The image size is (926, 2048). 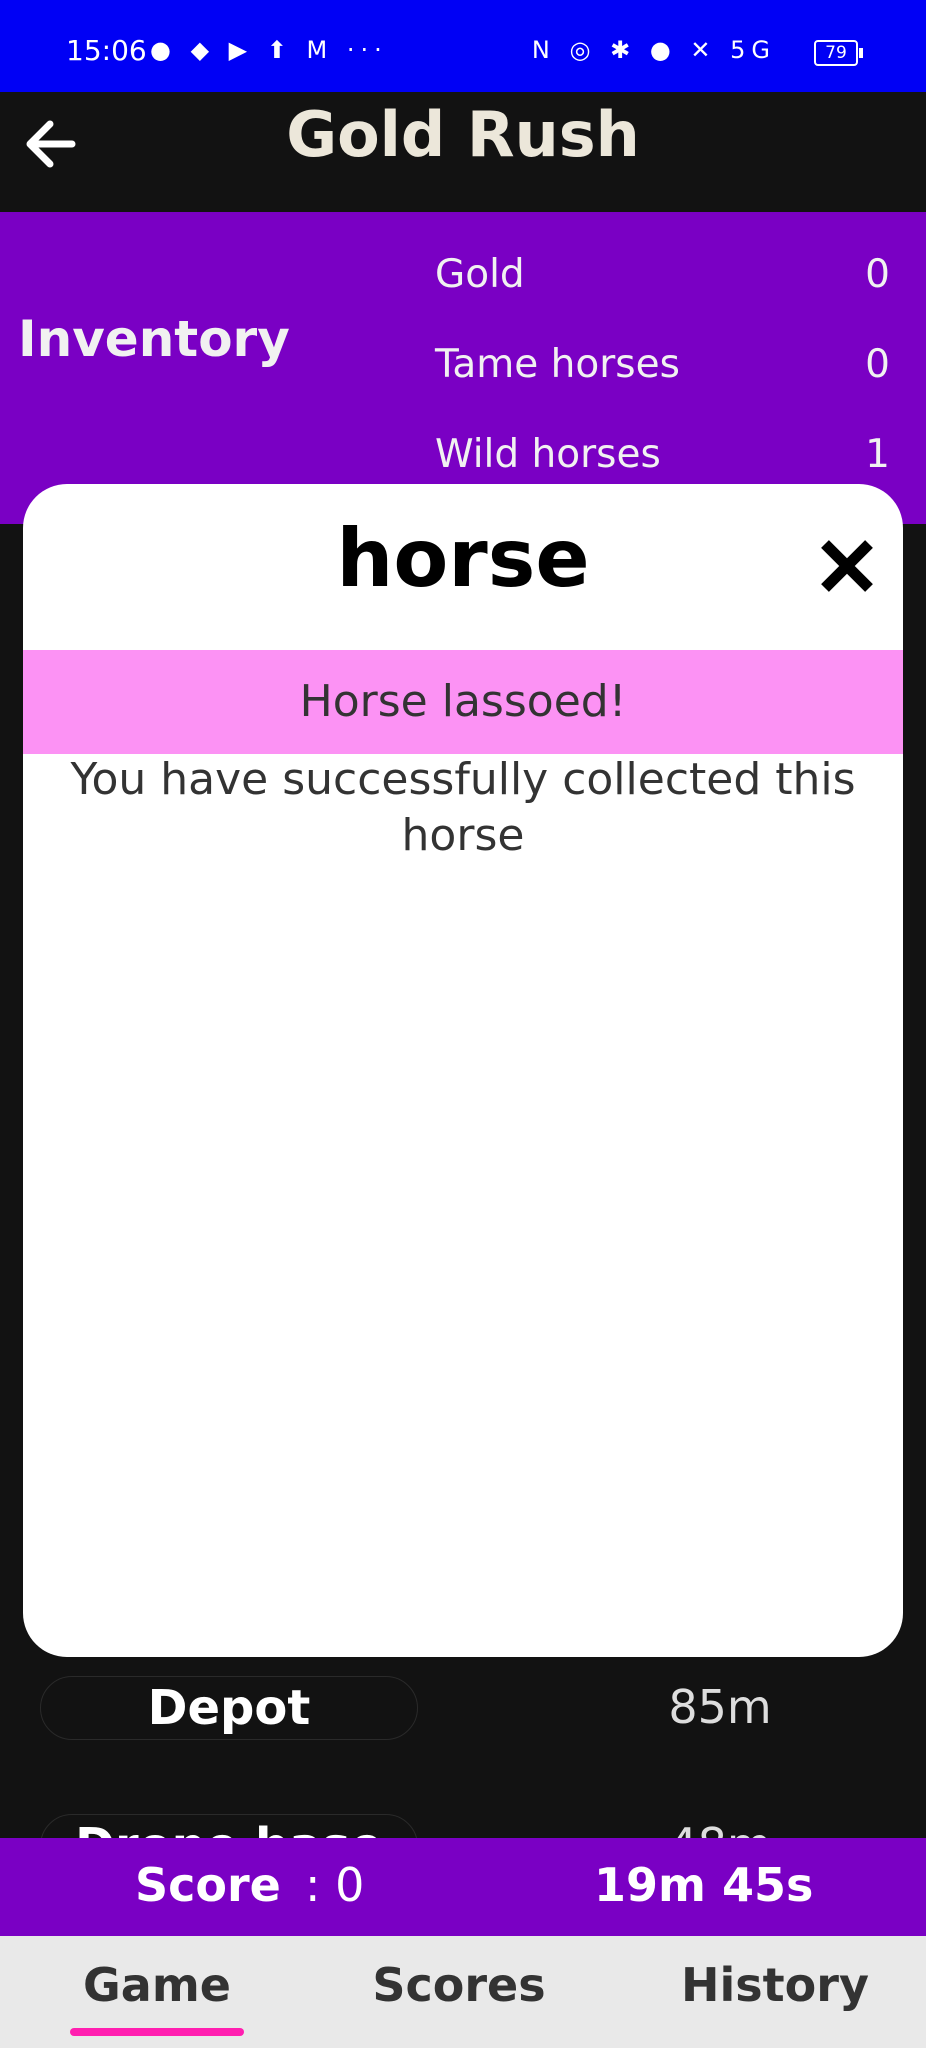 I want to click on tab-game: Game, so click(x=157, y=1985).